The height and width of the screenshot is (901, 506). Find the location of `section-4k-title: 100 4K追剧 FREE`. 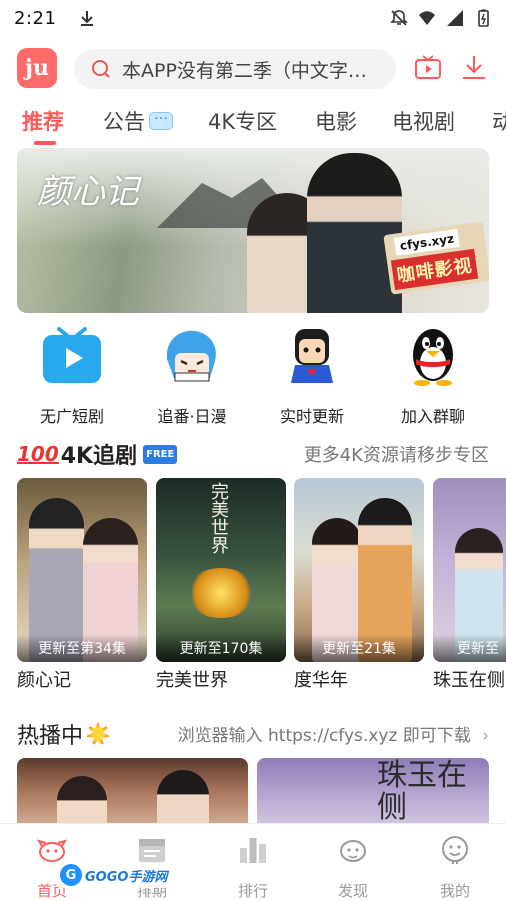

section-4k-title: 100 4K追剧 FREE is located at coordinates (97, 454).